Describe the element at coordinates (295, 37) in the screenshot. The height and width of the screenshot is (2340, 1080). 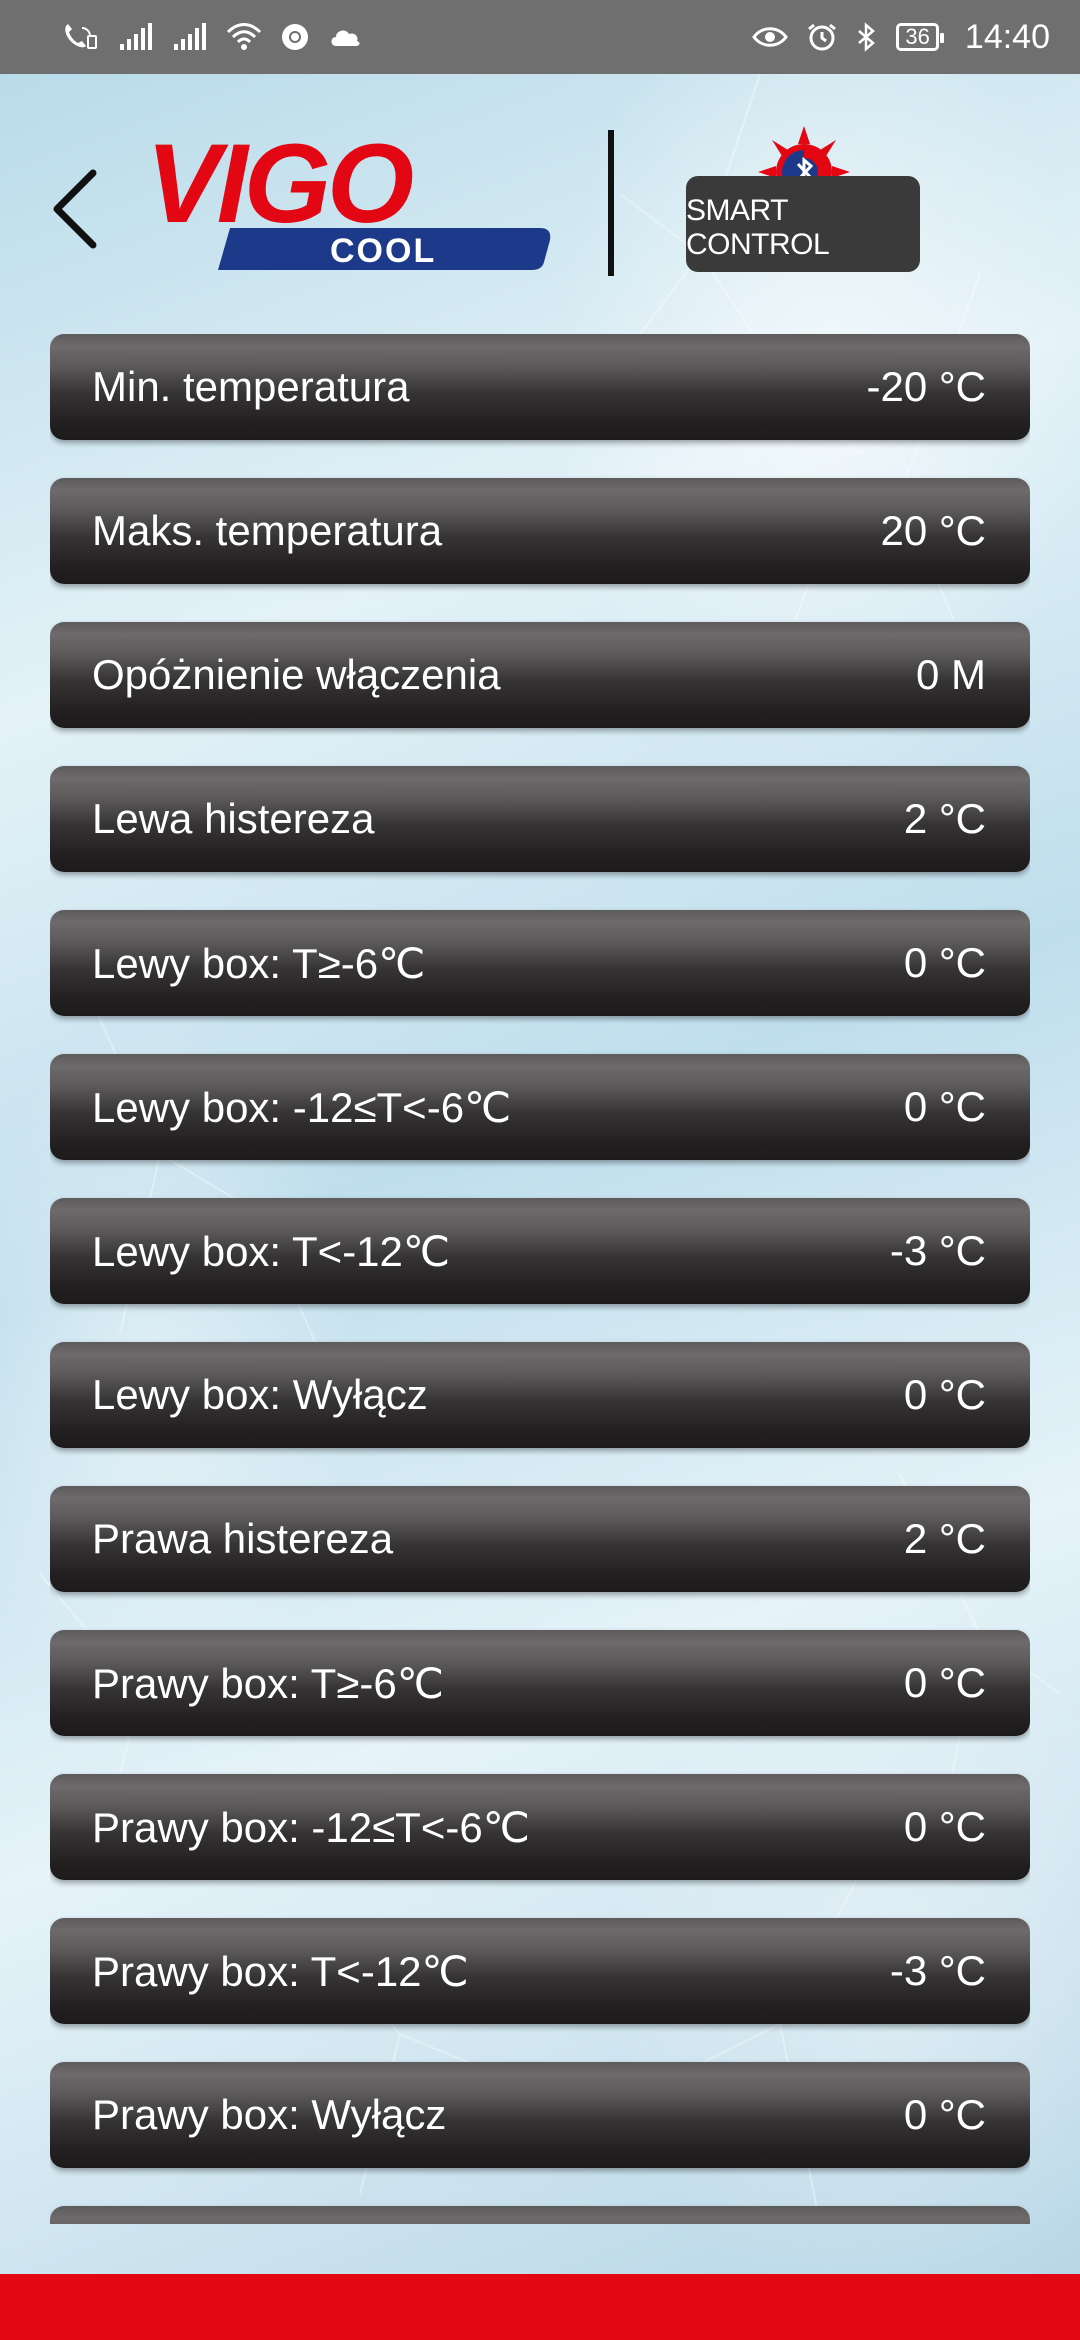
I see `chrome-icon` at that location.